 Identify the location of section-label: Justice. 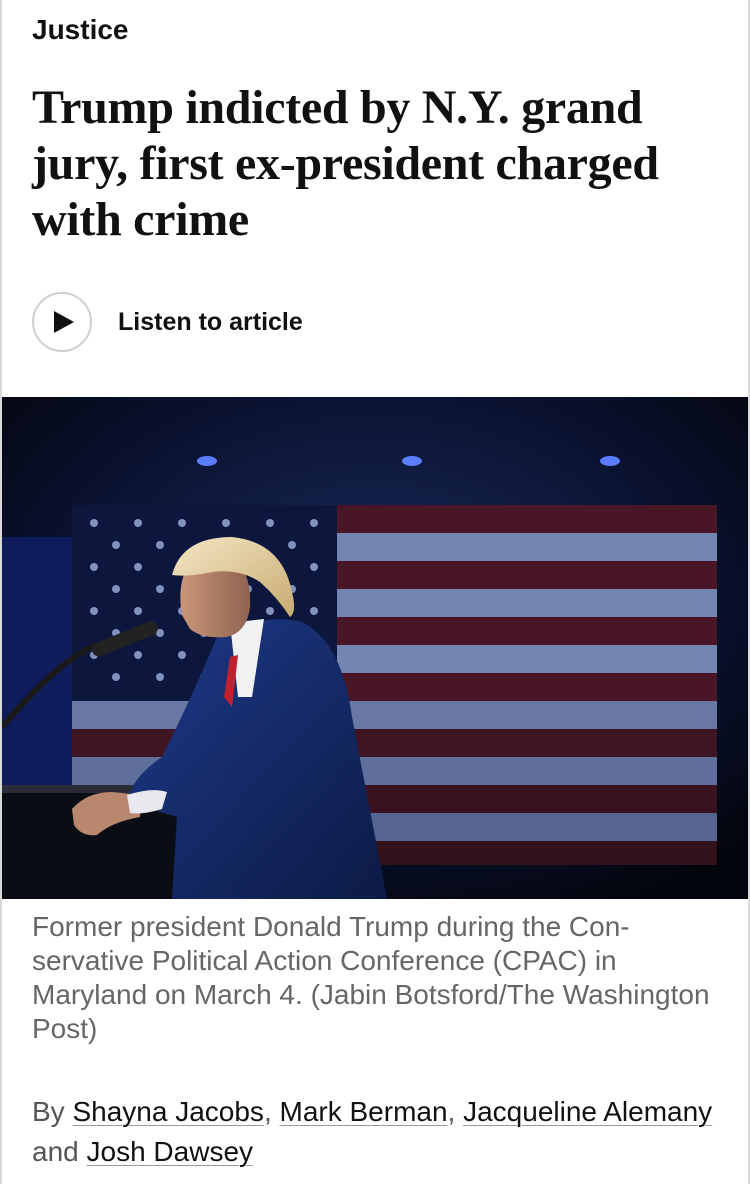
(80, 30).